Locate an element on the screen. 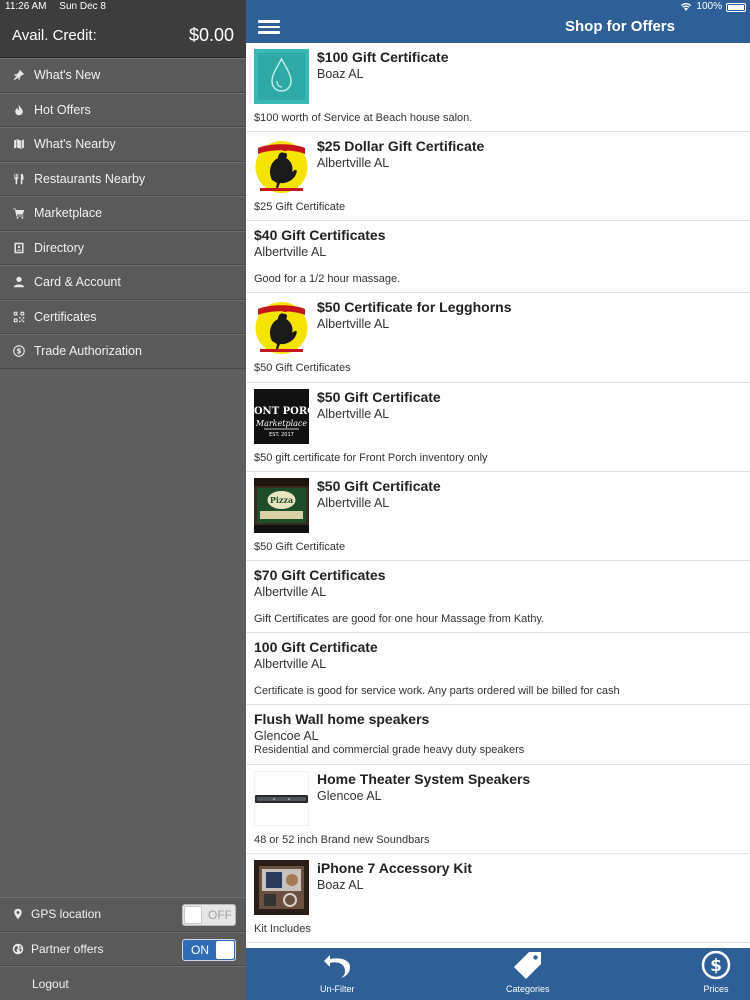  tab-prices: $ Prices is located at coordinates (716, 974).